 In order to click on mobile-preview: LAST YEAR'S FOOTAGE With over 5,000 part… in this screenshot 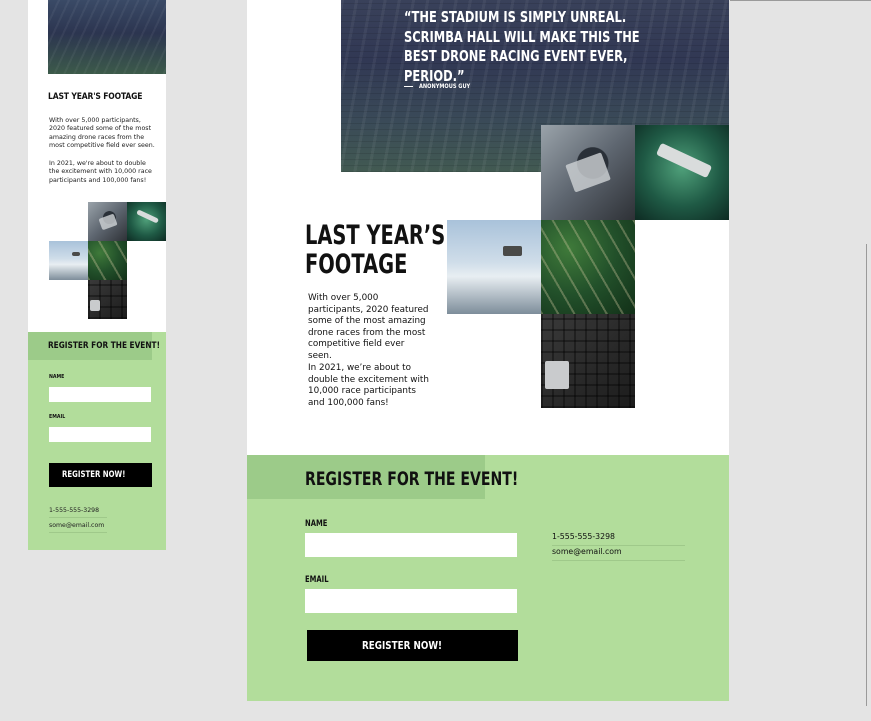, I will do `click(97, 275)`.